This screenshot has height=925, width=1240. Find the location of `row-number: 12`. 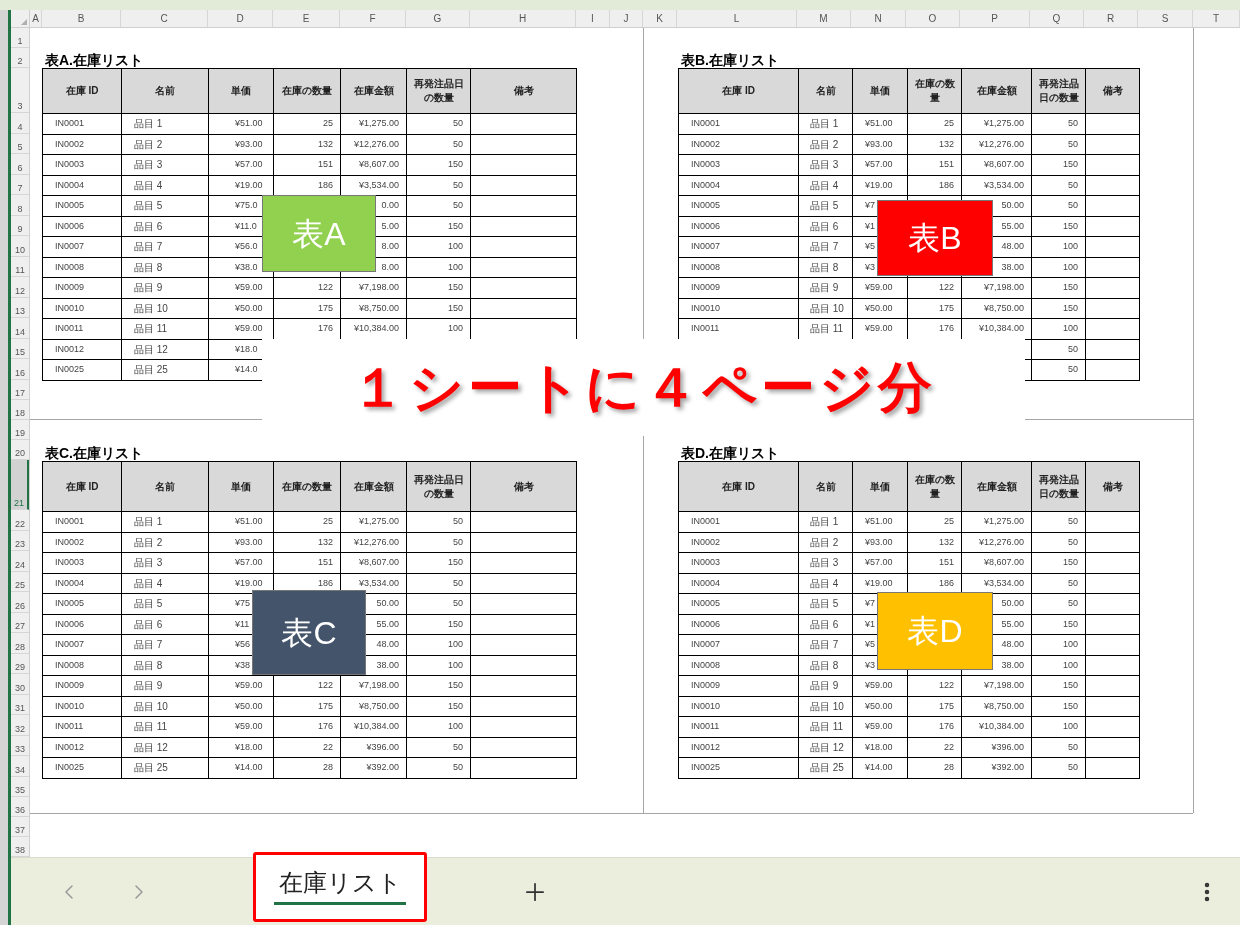

row-number: 12 is located at coordinates (20, 287).